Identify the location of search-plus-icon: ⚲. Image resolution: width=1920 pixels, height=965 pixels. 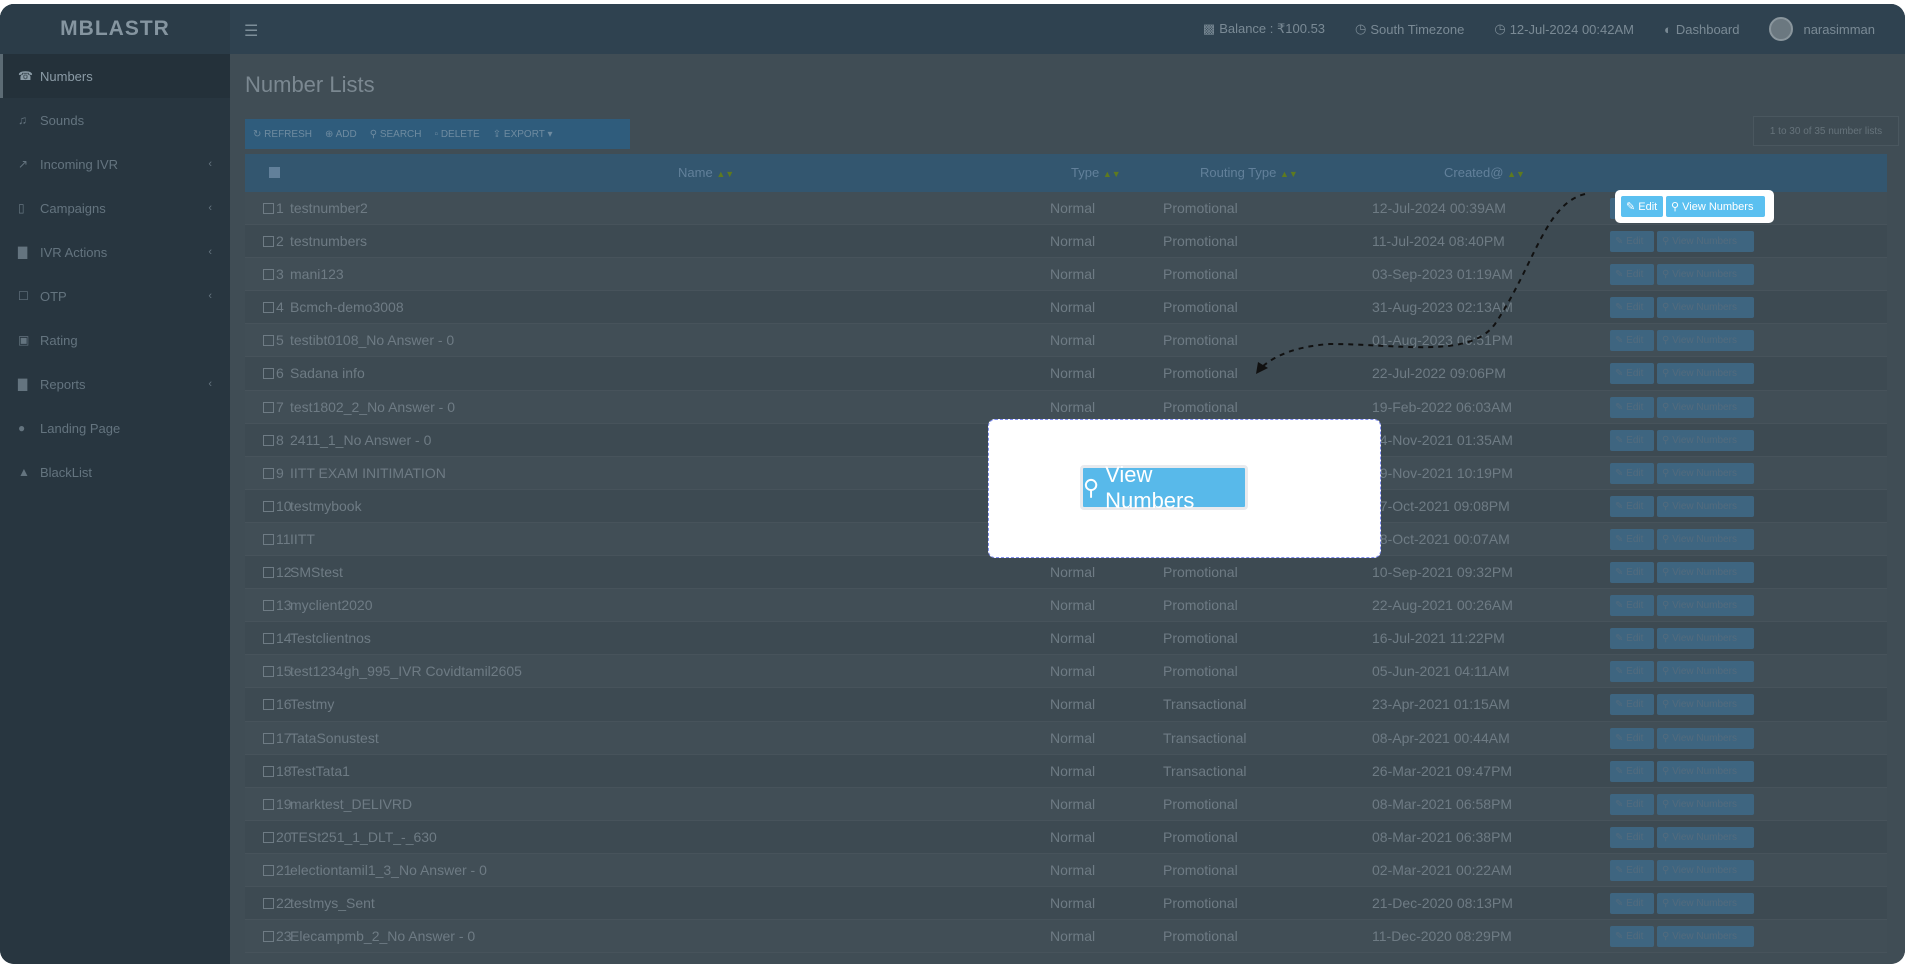
(1091, 487).